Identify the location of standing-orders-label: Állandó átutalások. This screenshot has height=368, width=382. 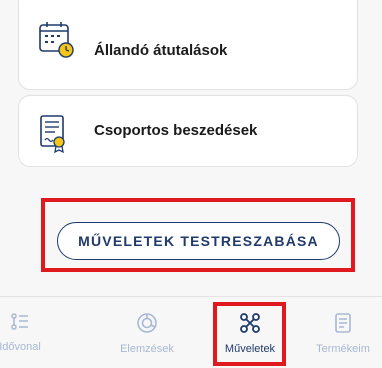
(161, 50).